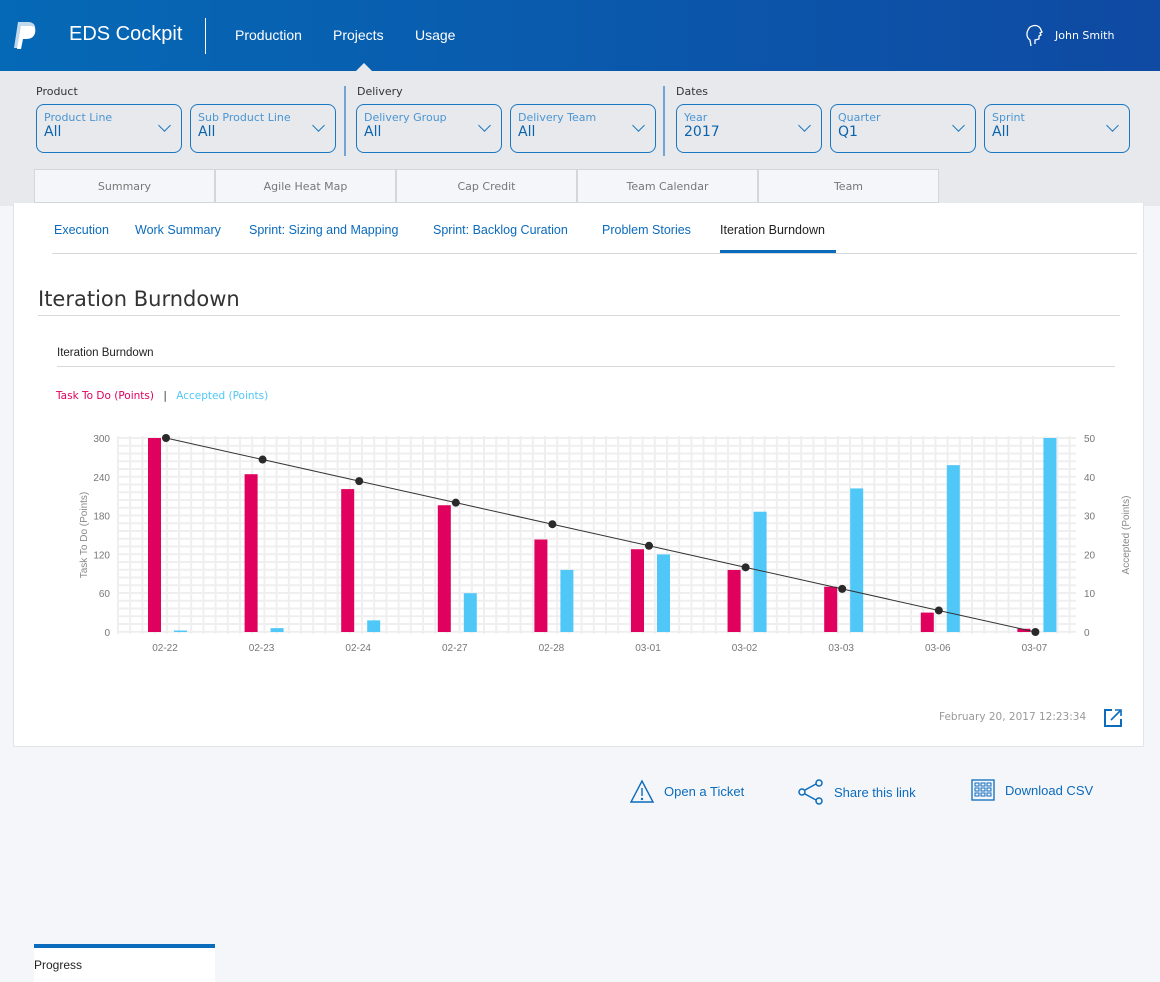 The height and width of the screenshot is (982, 1160). I want to click on open-ticket-button: Open a Ticket, so click(687, 791).